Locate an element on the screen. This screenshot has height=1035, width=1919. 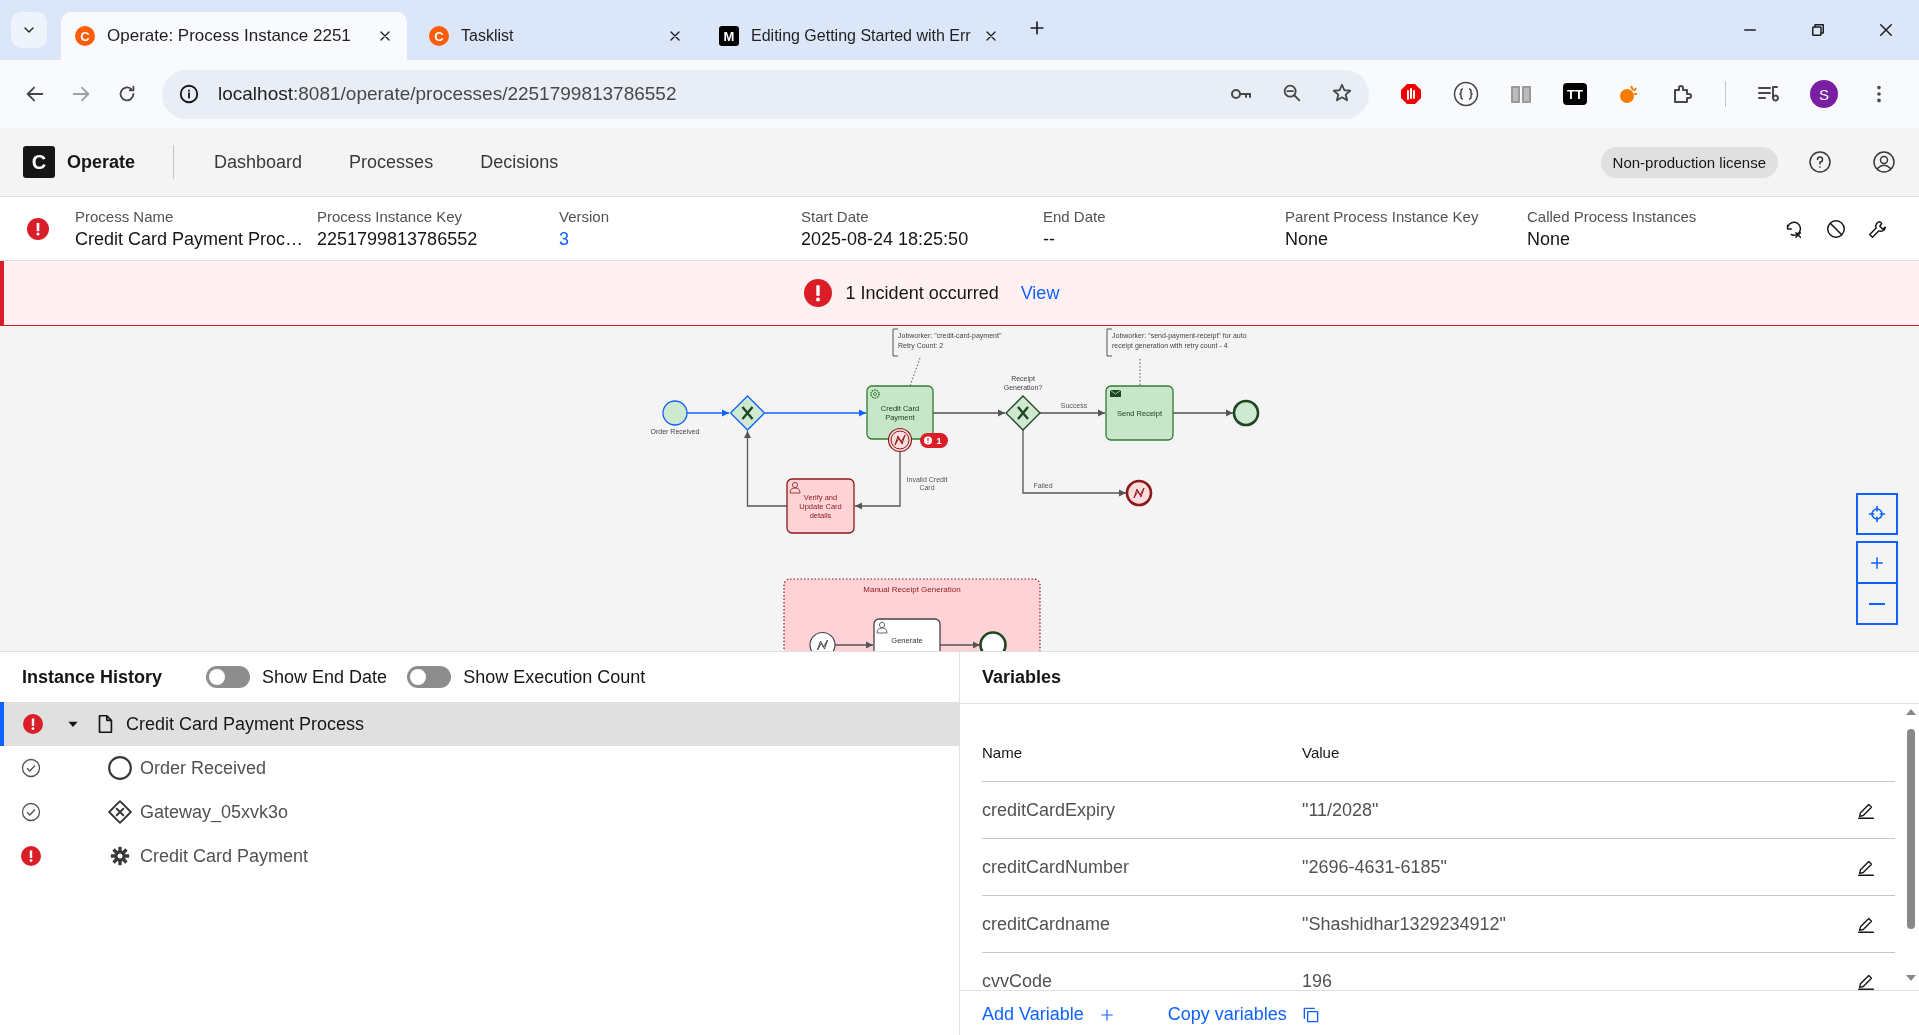
tree-row: Order Received is located at coordinates (479, 768).